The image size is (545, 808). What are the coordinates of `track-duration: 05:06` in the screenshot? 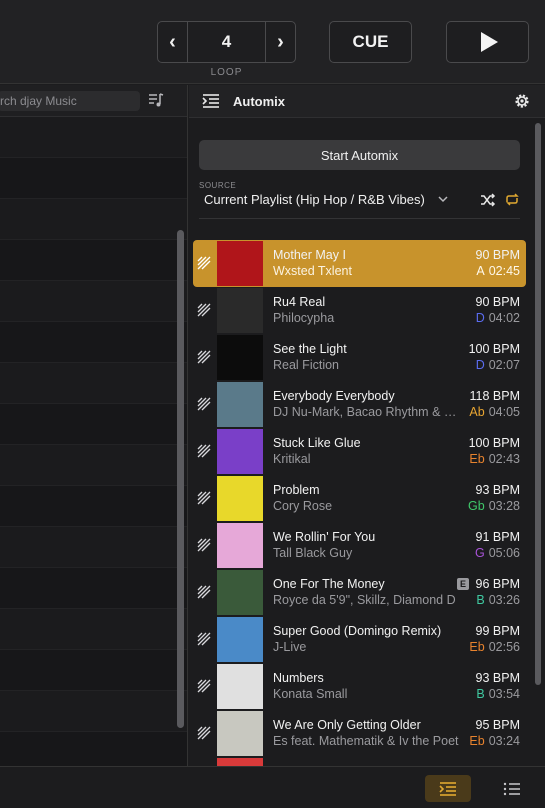 It's located at (504, 553).